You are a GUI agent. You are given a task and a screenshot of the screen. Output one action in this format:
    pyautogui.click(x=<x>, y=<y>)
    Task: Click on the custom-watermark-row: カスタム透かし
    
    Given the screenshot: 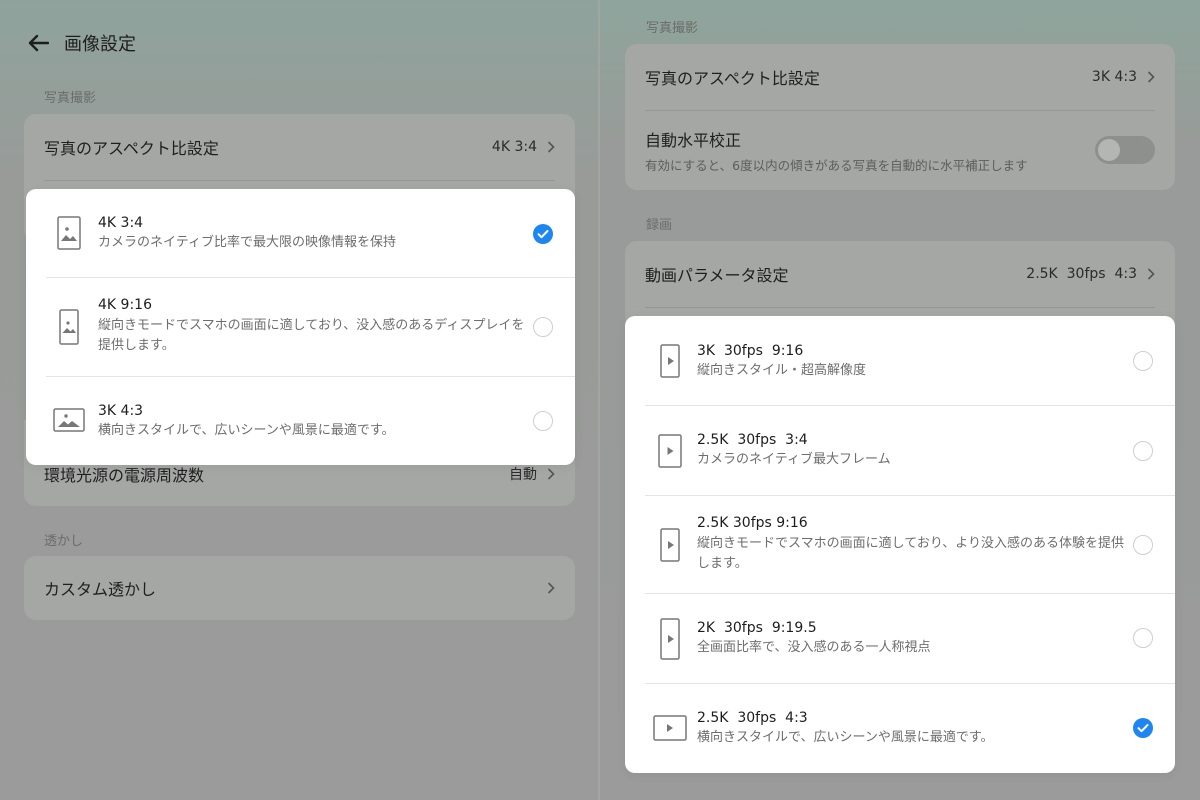 What is the action you would take?
    pyautogui.click(x=299, y=588)
    